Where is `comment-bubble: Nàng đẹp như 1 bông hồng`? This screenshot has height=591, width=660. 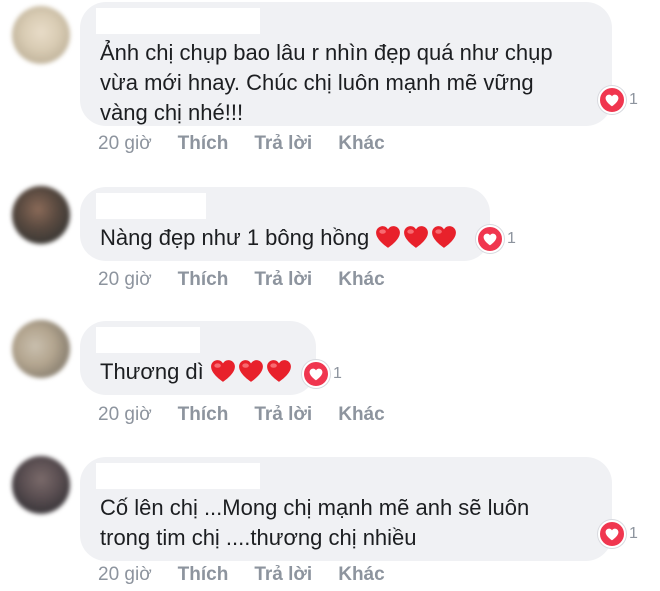 comment-bubble: Nàng đẹp như 1 bông hồng is located at coordinates (285, 224).